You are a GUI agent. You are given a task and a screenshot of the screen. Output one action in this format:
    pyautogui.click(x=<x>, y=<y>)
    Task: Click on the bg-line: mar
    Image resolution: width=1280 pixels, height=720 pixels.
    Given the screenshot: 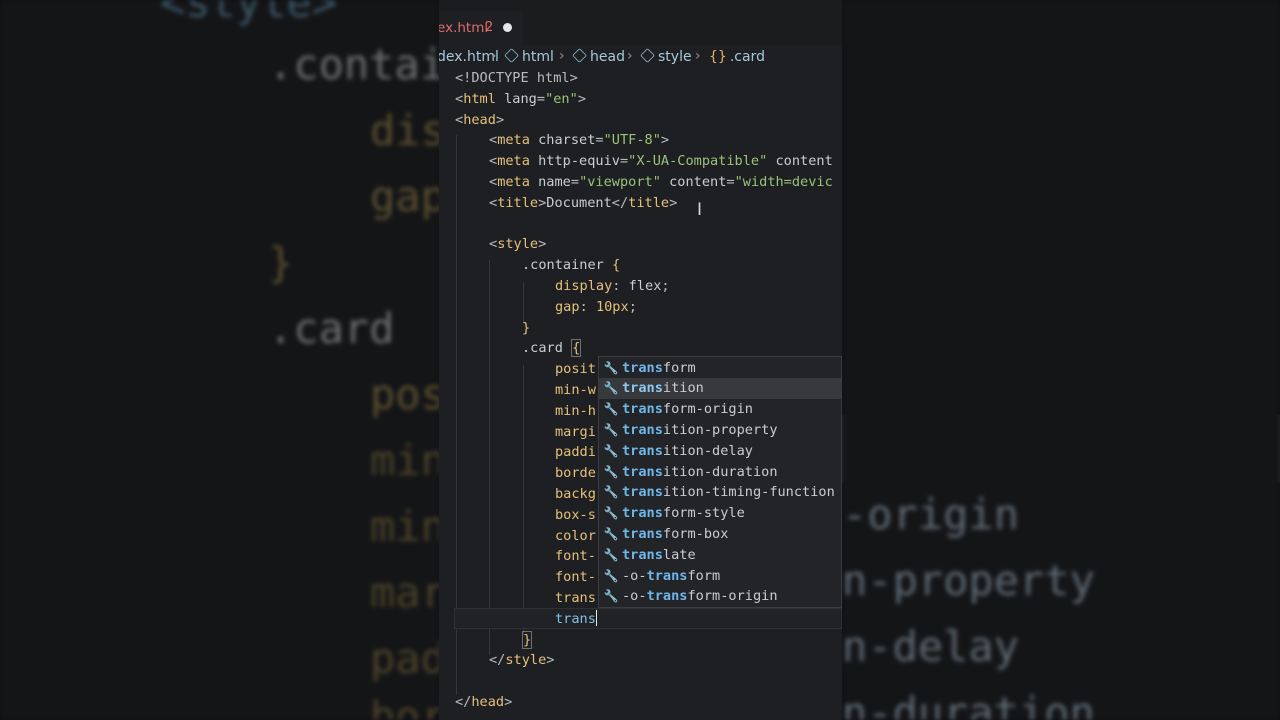 What is the action you would take?
    pyautogui.click(x=405, y=592)
    